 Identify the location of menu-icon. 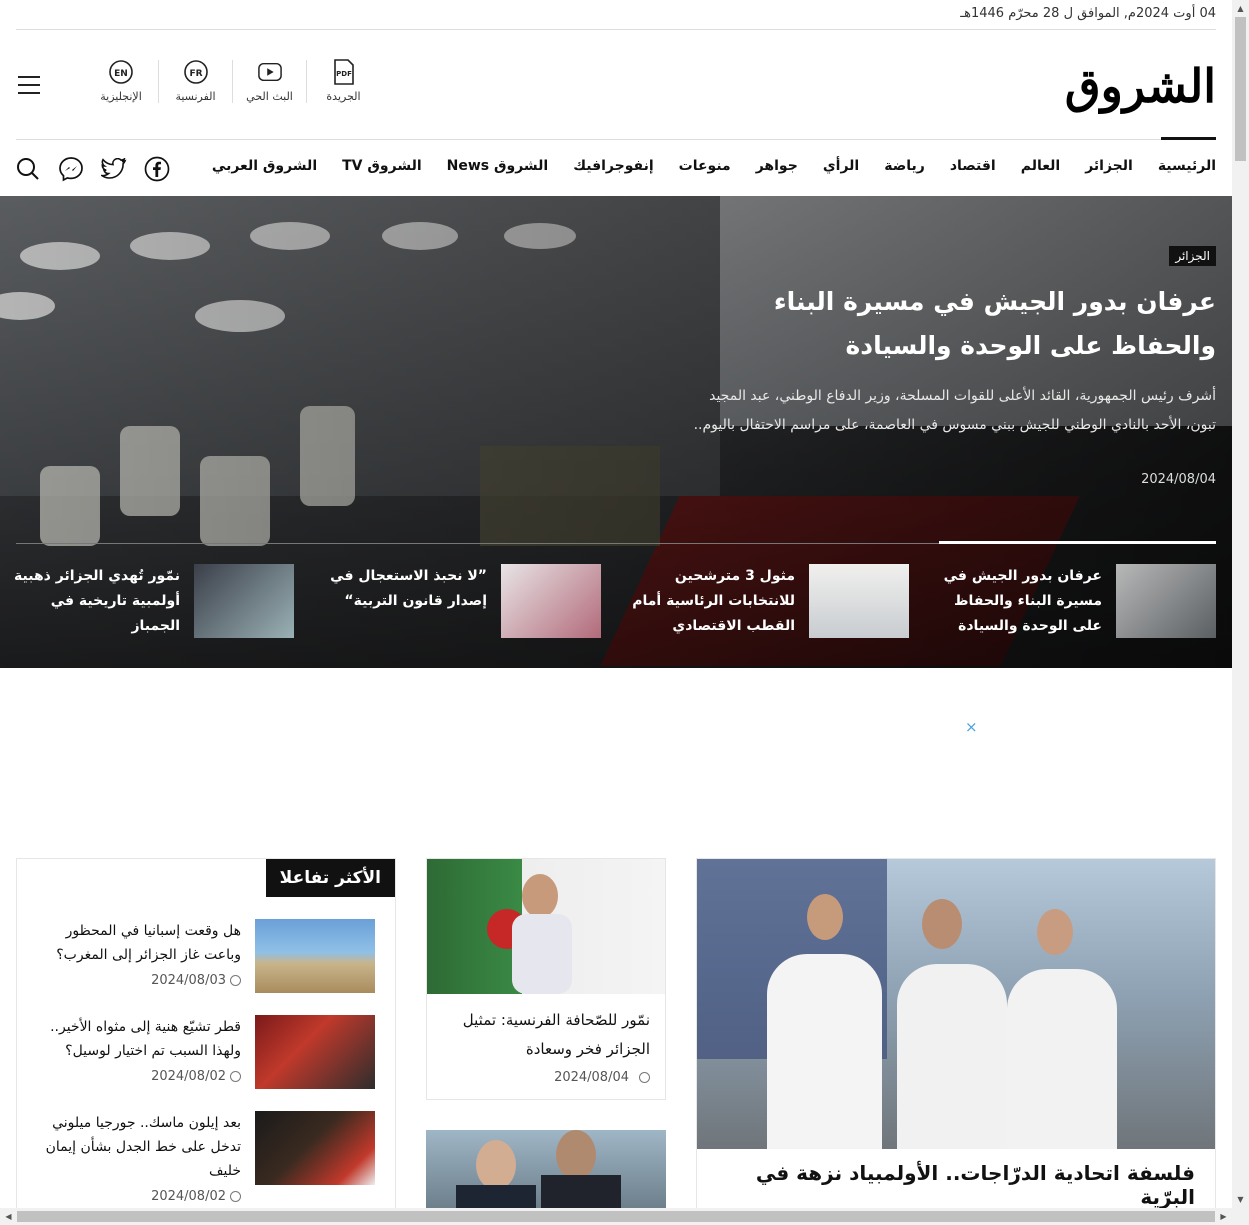
(29, 85).